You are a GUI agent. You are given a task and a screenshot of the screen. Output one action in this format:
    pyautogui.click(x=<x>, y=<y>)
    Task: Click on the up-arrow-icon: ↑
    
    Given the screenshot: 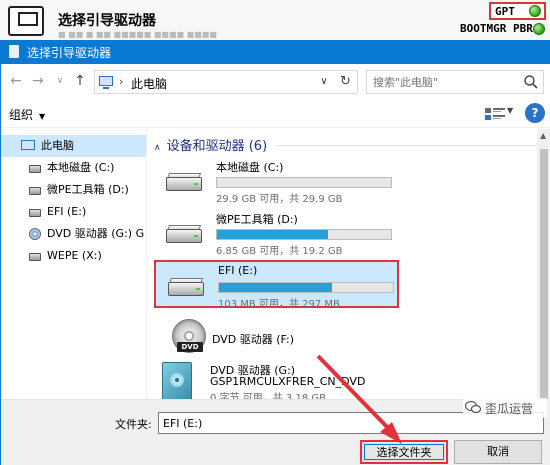 What is the action you would take?
    pyautogui.click(x=80, y=81)
    